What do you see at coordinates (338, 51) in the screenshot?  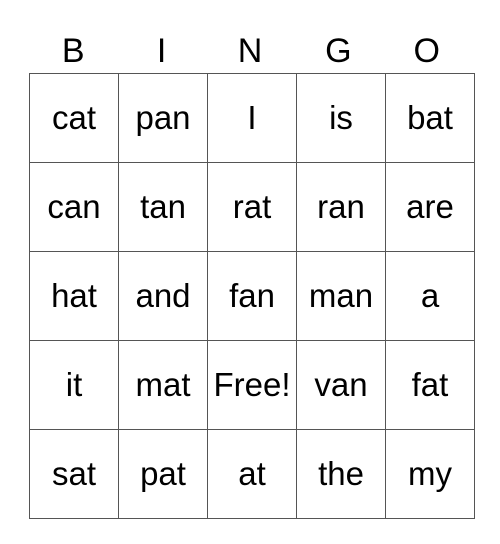 I see `header-letter-g: G` at bounding box center [338, 51].